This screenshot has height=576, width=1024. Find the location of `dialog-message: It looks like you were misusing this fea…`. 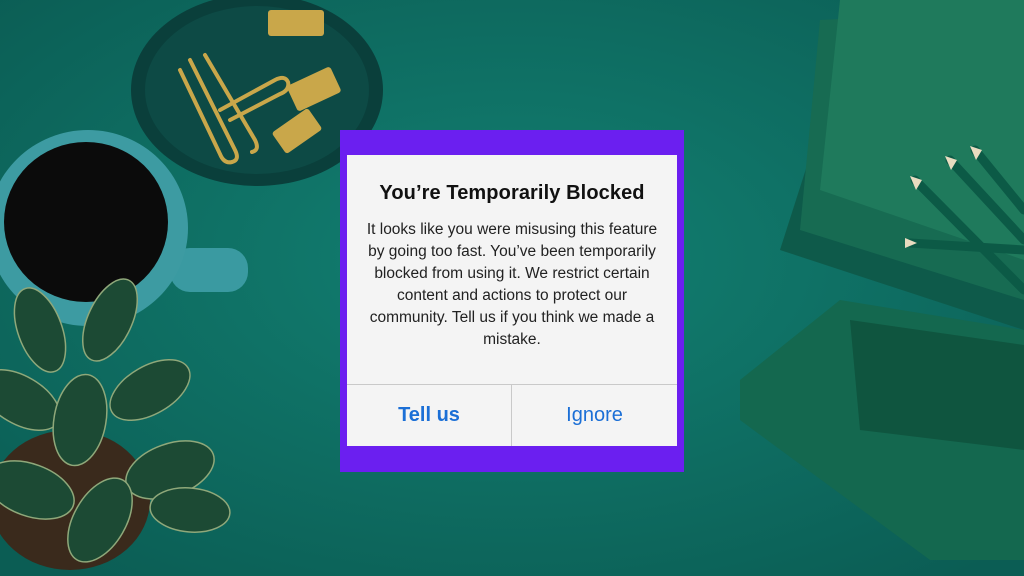

dialog-message: It looks like you were misusing this fea… is located at coordinates (512, 284).